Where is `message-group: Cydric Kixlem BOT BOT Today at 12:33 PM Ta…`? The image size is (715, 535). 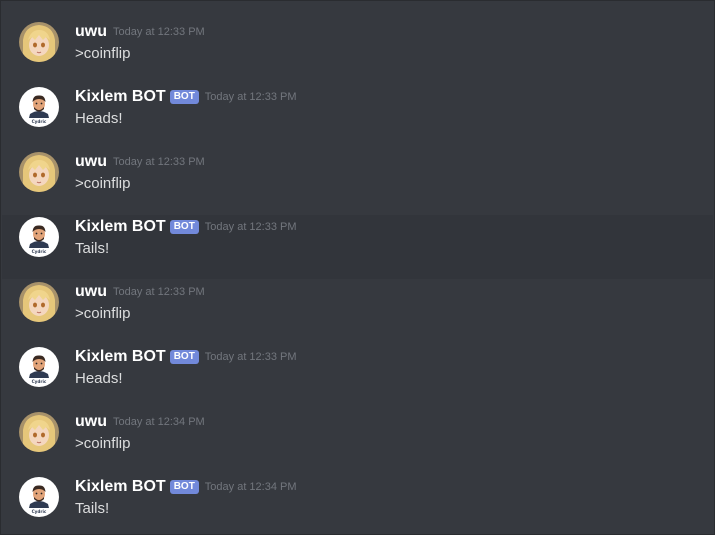 message-group: Cydric Kixlem BOT BOT Today at 12:33 PM Ta… is located at coordinates (357, 247).